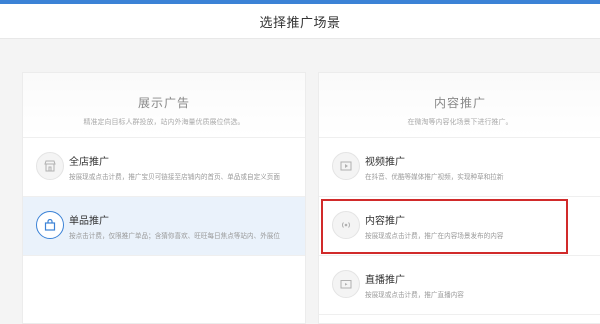 The image size is (600, 324). Describe the element at coordinates (459, 103) in the screenshot. I see `content-ads-title: 内容推广` at that location.